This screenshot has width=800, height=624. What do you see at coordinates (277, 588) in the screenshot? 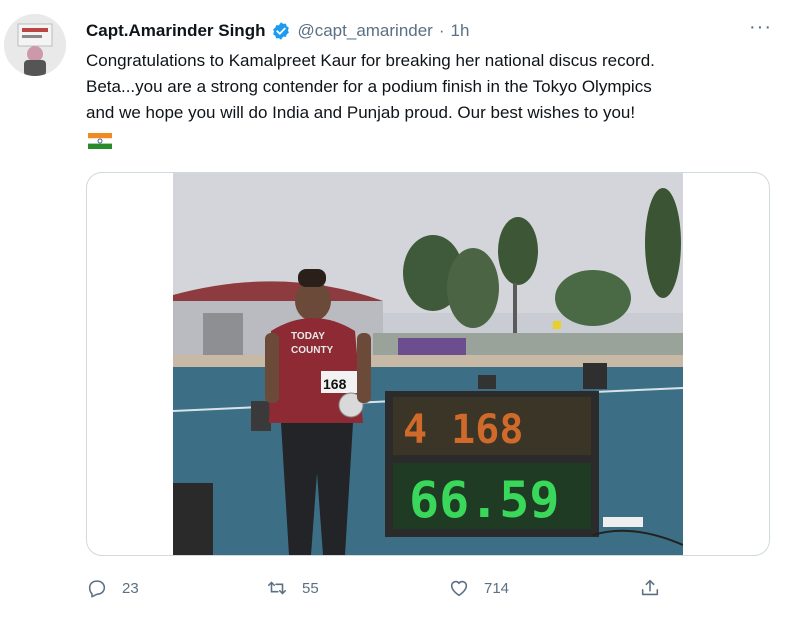
I see `retweet-icon` at bounding box center [277, 588].